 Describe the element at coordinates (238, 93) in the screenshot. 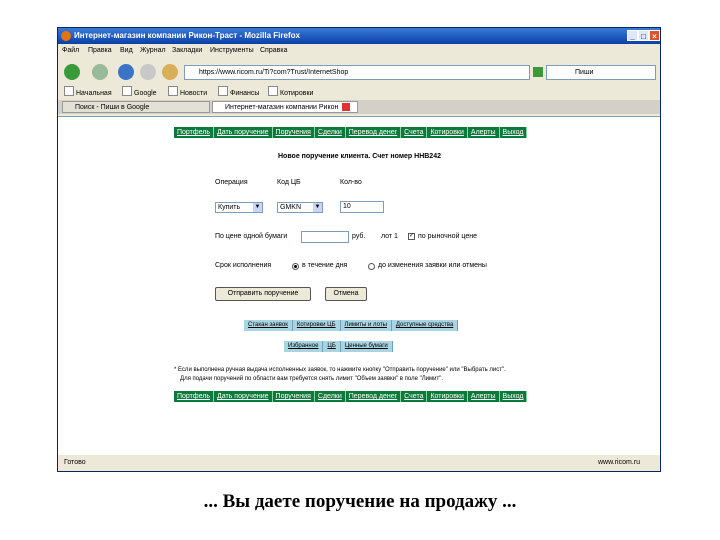

I see `bookmark-item: Финансы` at that location.